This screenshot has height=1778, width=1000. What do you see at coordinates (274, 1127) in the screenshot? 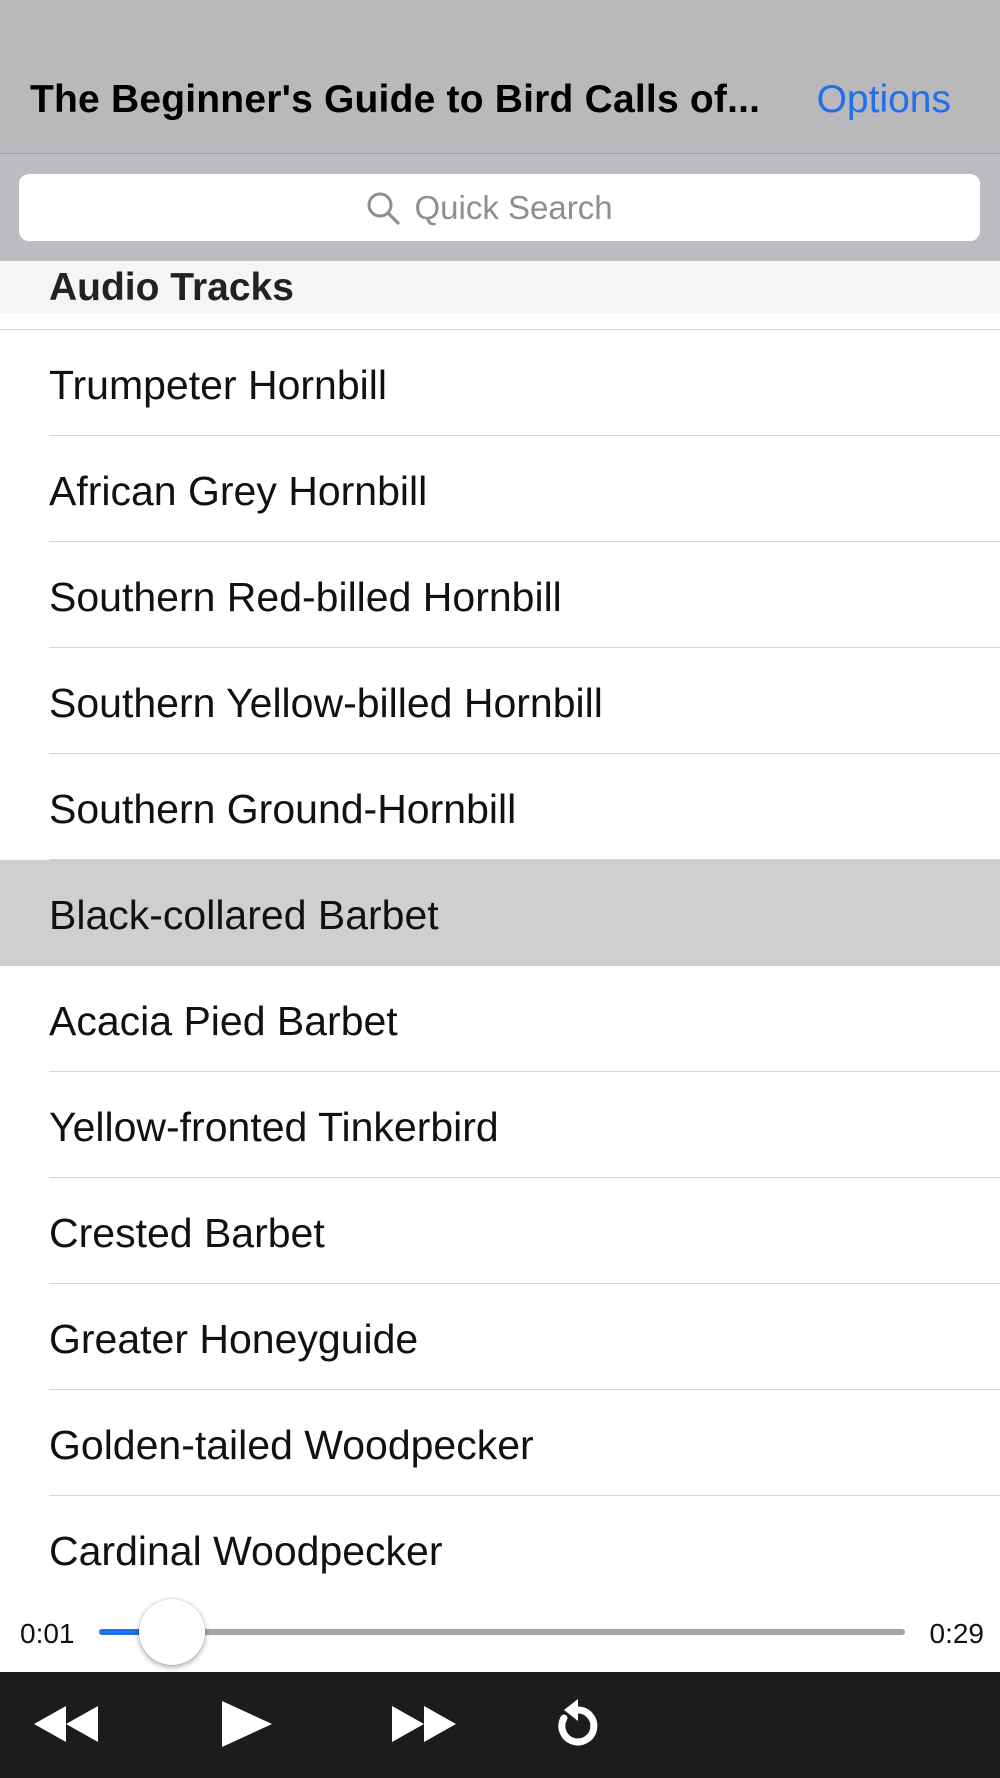
I see `track-title: Yellow-fronted Tinkerbird` at bounding box center [274, 1127].